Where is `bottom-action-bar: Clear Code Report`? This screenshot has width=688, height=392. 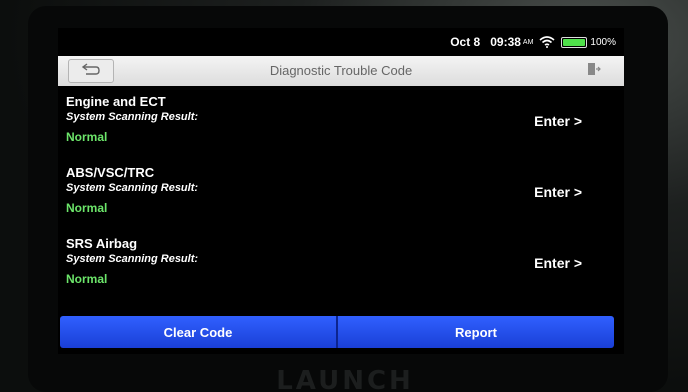 bottom-action-bar: Clear Code Report is located at coordinates (337, 332).